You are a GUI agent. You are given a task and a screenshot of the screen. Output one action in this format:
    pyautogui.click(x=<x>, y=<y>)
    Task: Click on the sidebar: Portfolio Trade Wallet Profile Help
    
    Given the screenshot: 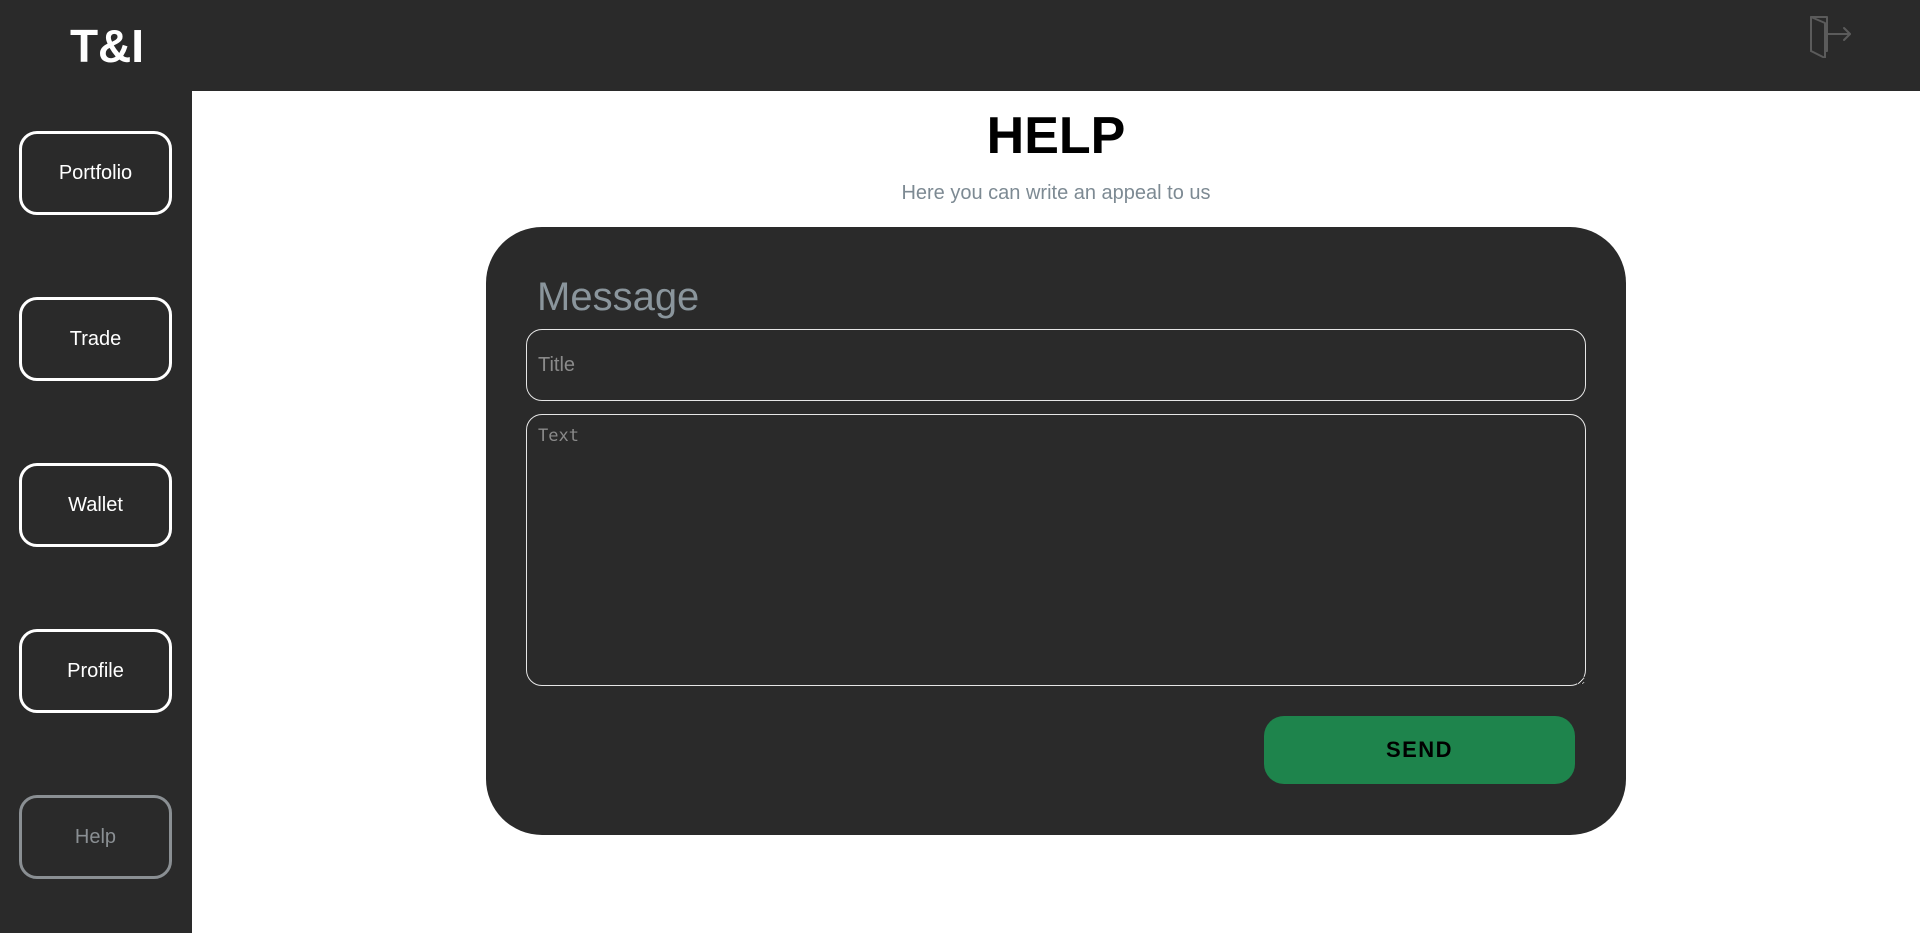 What is the action you would take?
    pyautogui.click(x=96, y=512)
    